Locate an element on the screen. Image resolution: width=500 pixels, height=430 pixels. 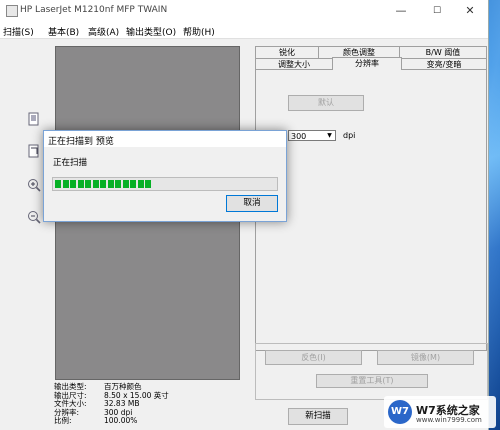
info-row: 比例: 100.00% is located at coordinates (96, 420).